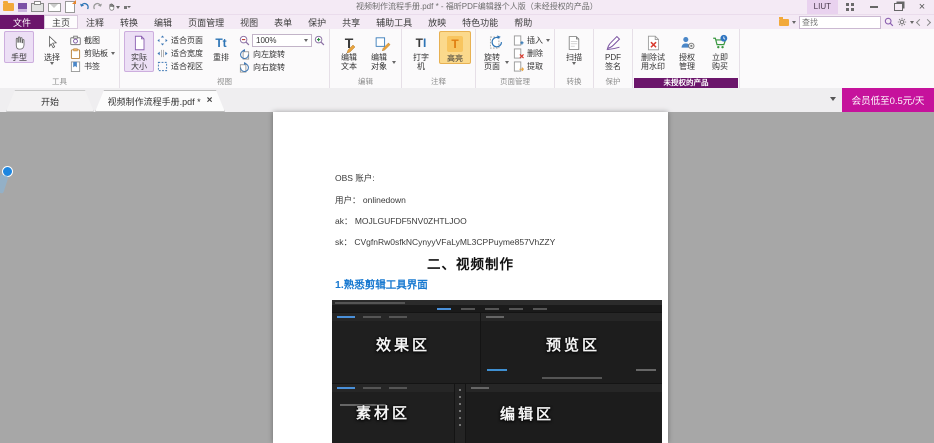 This screenshot has height=443, width=934. Describe the element at coordinates (874, 7) in the screenshot. I see `minimize-icon` at that location.